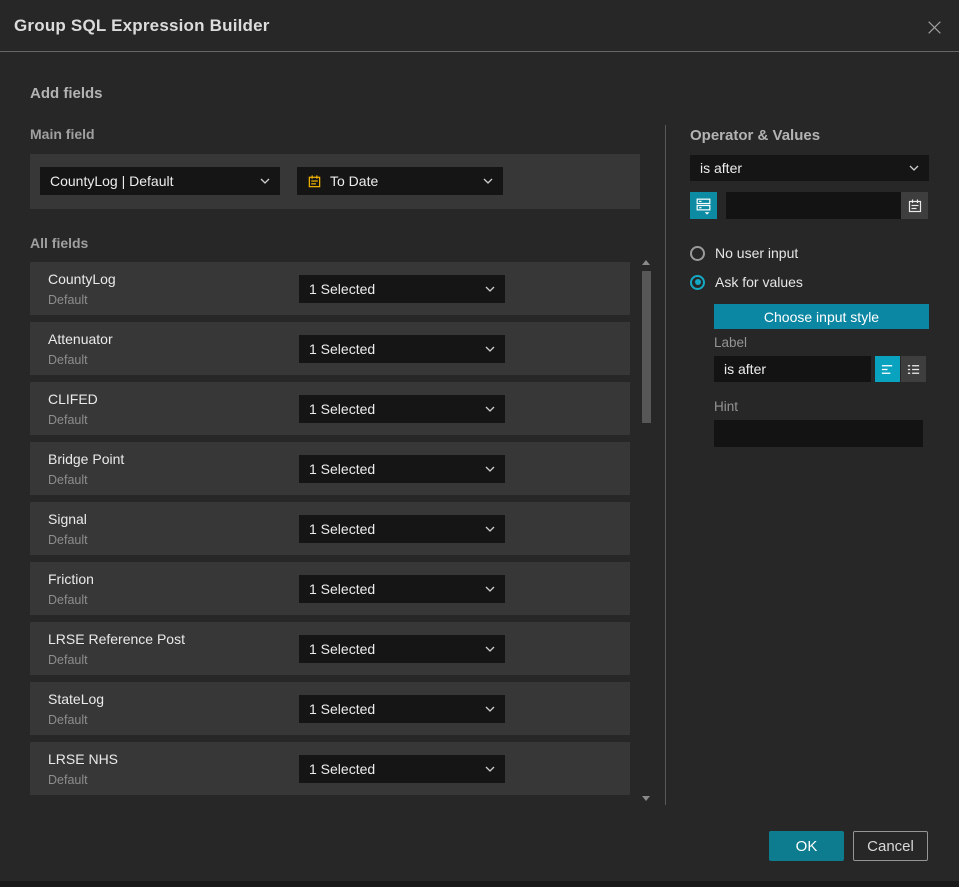  I want to click on ok-button: OK, so click(806, 846).